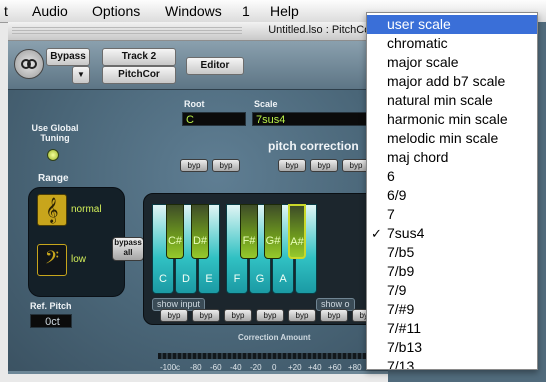 Image resolution: width=546 pixels, height=382 pixels. What do you see at coordinates (116, 11) in the screenshot?
I see `menu-item-options: Options` at bounding box center [116, 11].